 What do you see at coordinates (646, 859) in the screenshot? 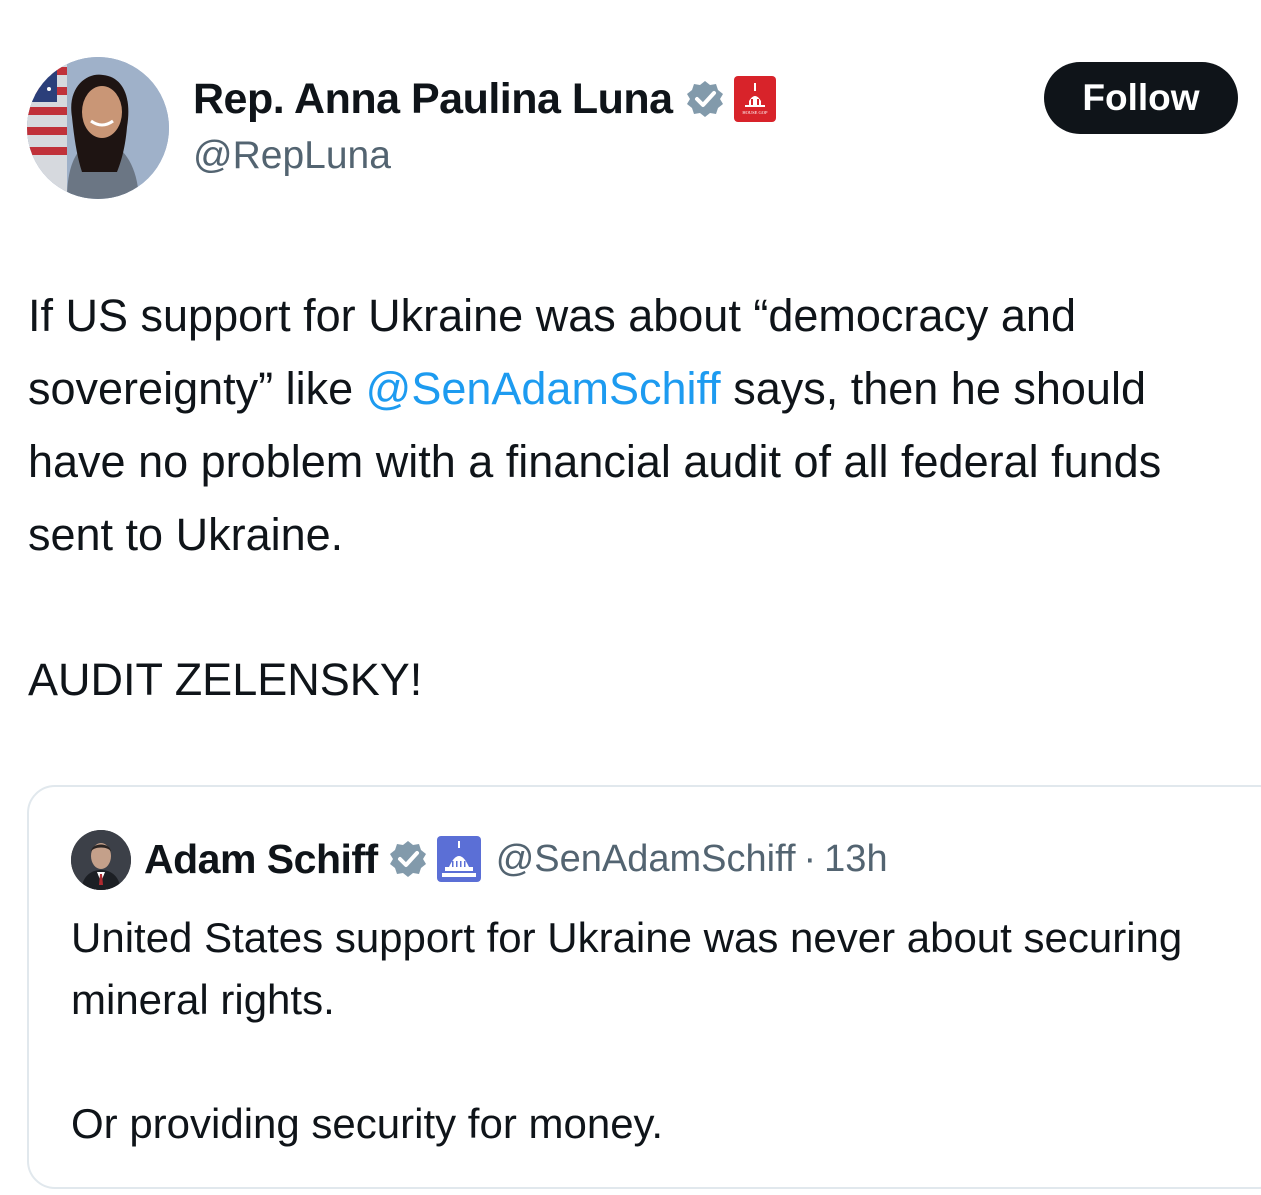
I see `quoted-handle: @SenAdamSchiff` at bounding box center [646, 859].